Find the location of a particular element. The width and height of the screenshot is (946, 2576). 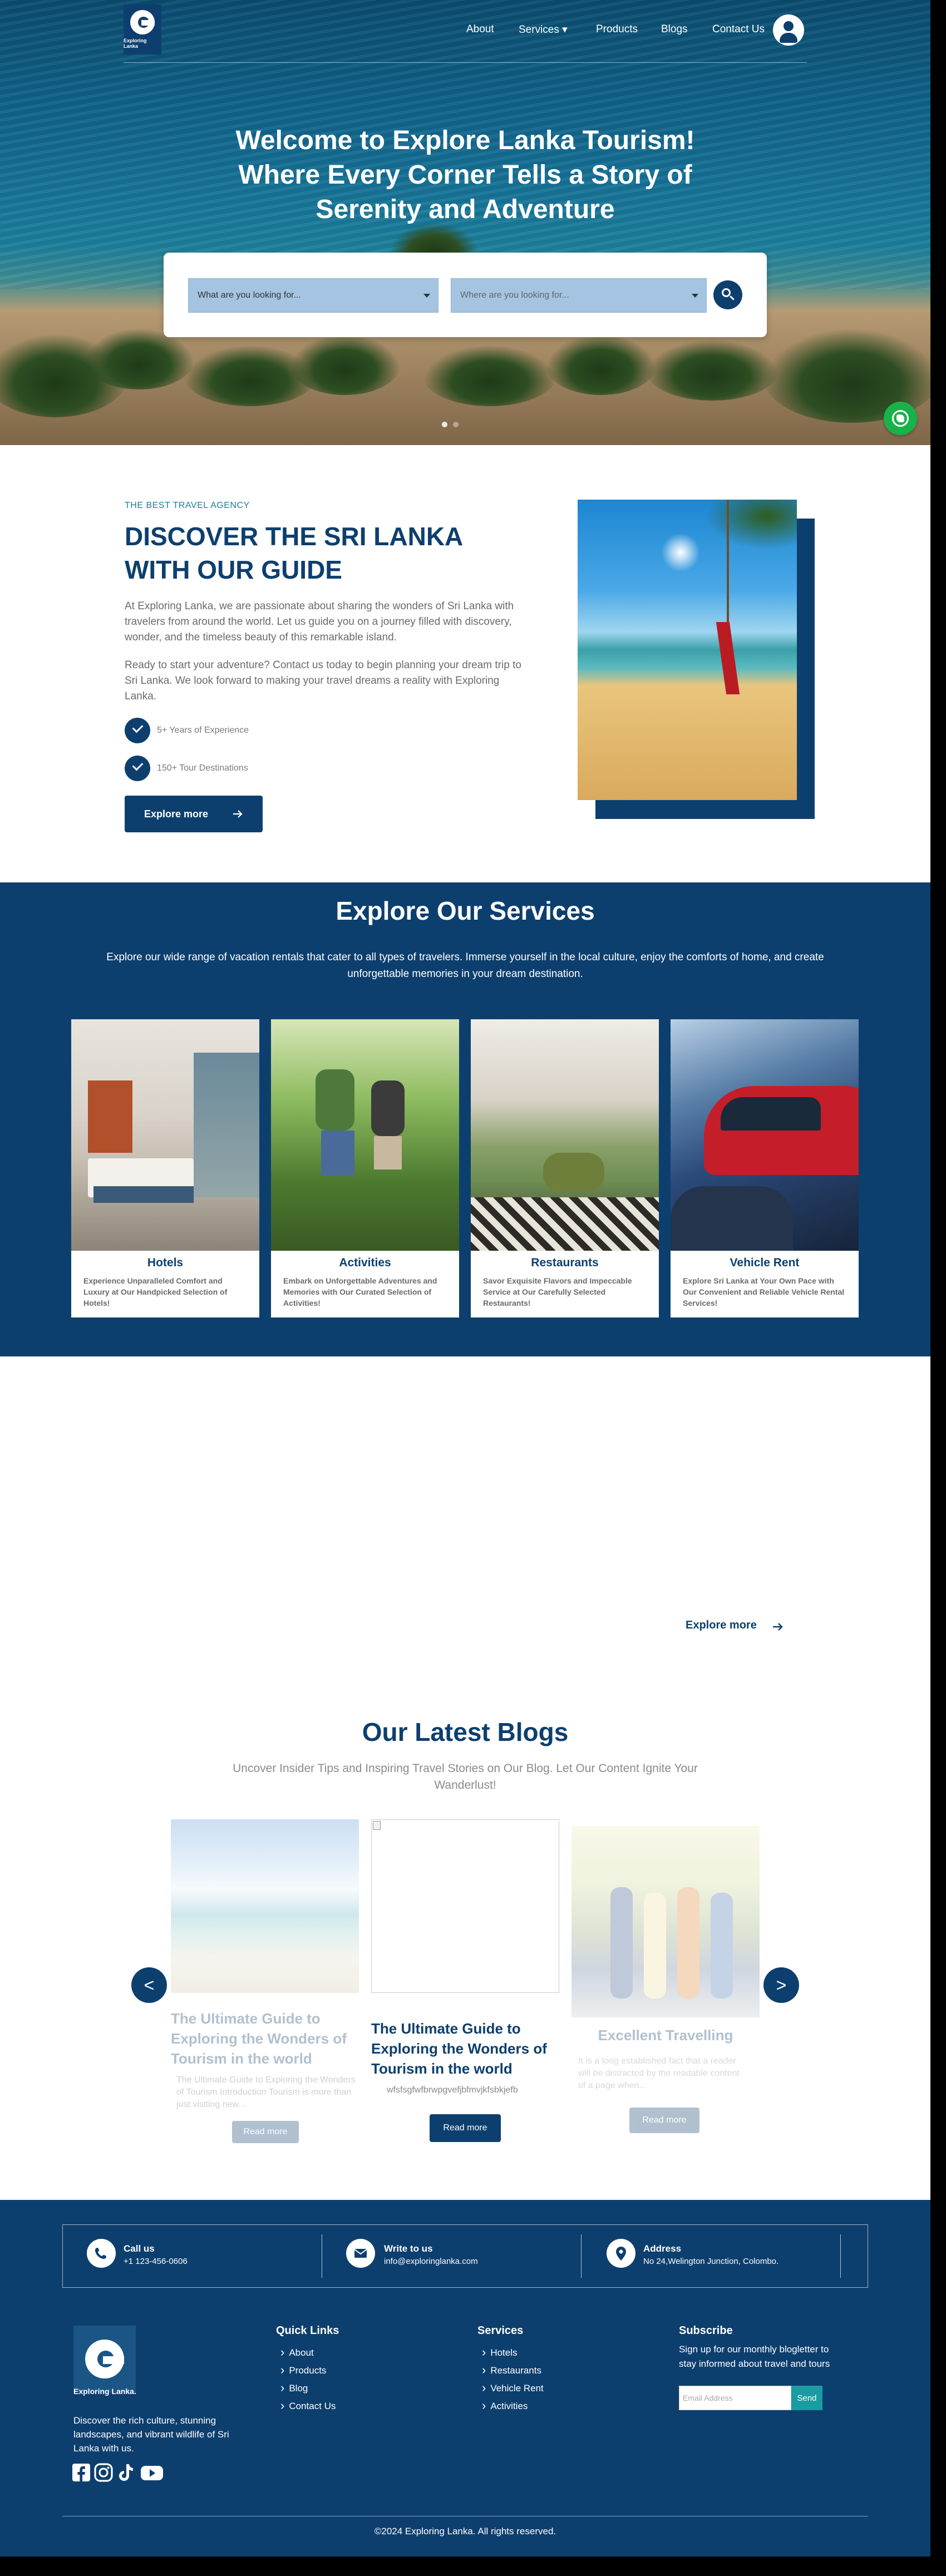

car-window is located at coordinates (771, 1114).